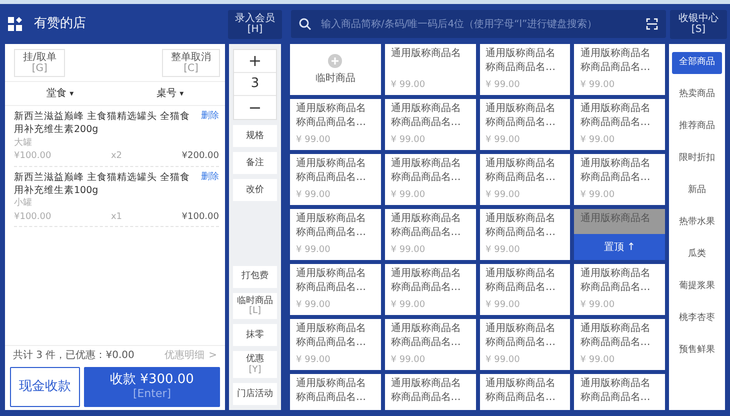 The image size is (730, 416). Describe the element at coordinates (45, 387) in the screenshot. I see `cash-payment-button: 现金收款` at that location.